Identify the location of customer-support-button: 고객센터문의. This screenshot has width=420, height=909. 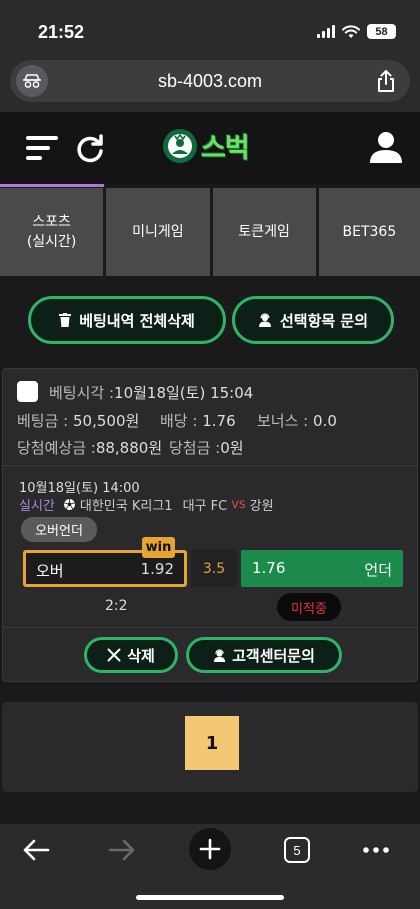
(264, 655).